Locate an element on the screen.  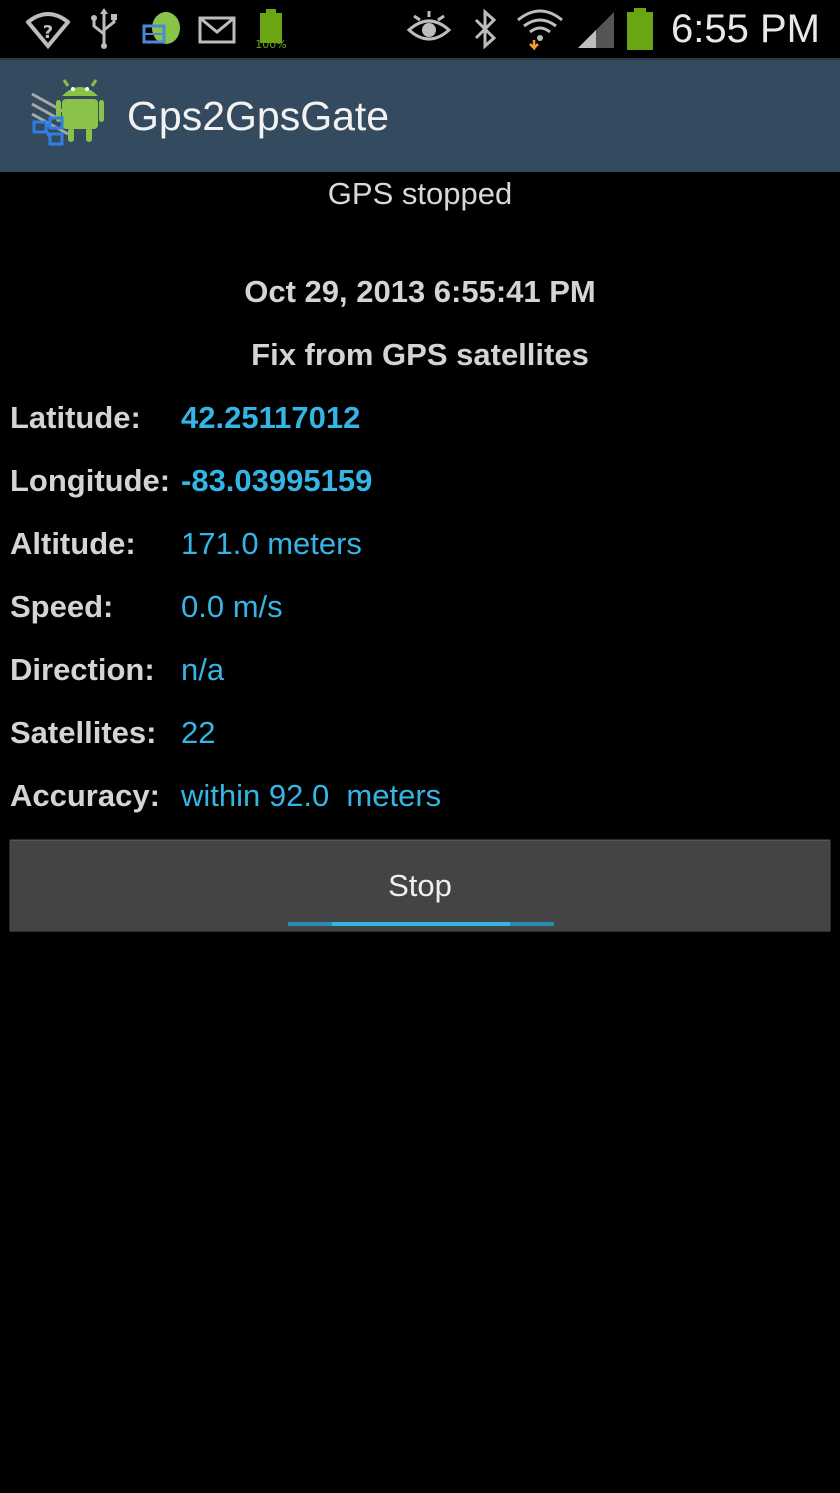
eye-icon is located at coordinates (429, 26).